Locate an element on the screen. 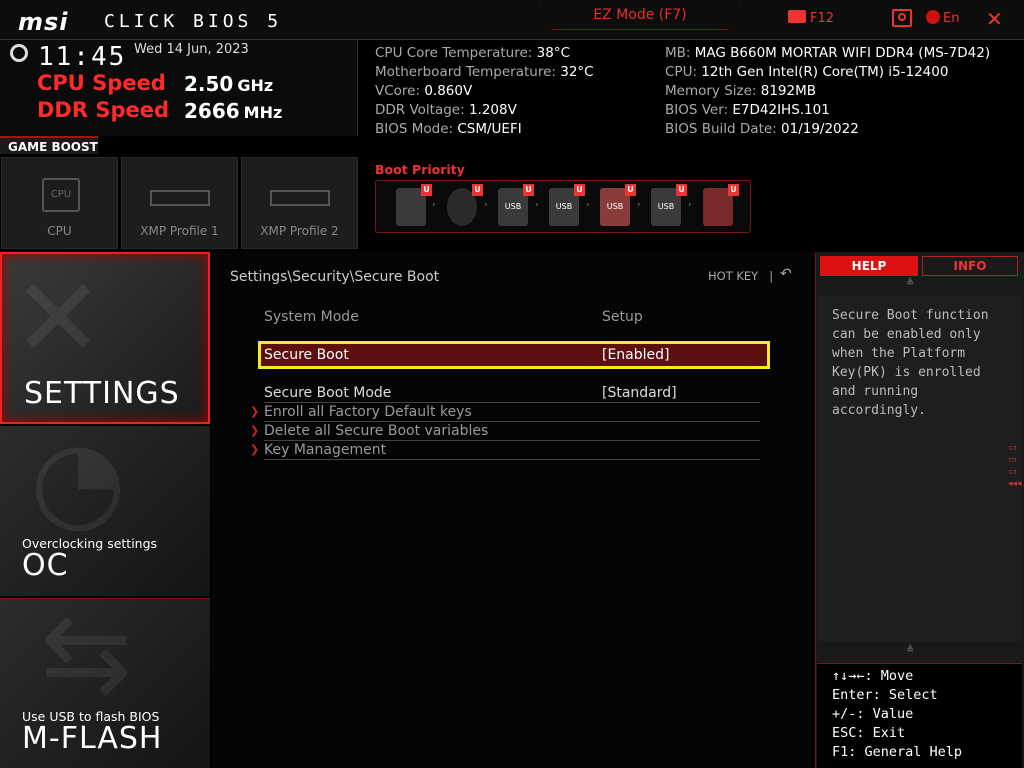 The height and width of the screenshot is (768, 1024). submenu-label: Key Management is located at coordinates (325, 450).